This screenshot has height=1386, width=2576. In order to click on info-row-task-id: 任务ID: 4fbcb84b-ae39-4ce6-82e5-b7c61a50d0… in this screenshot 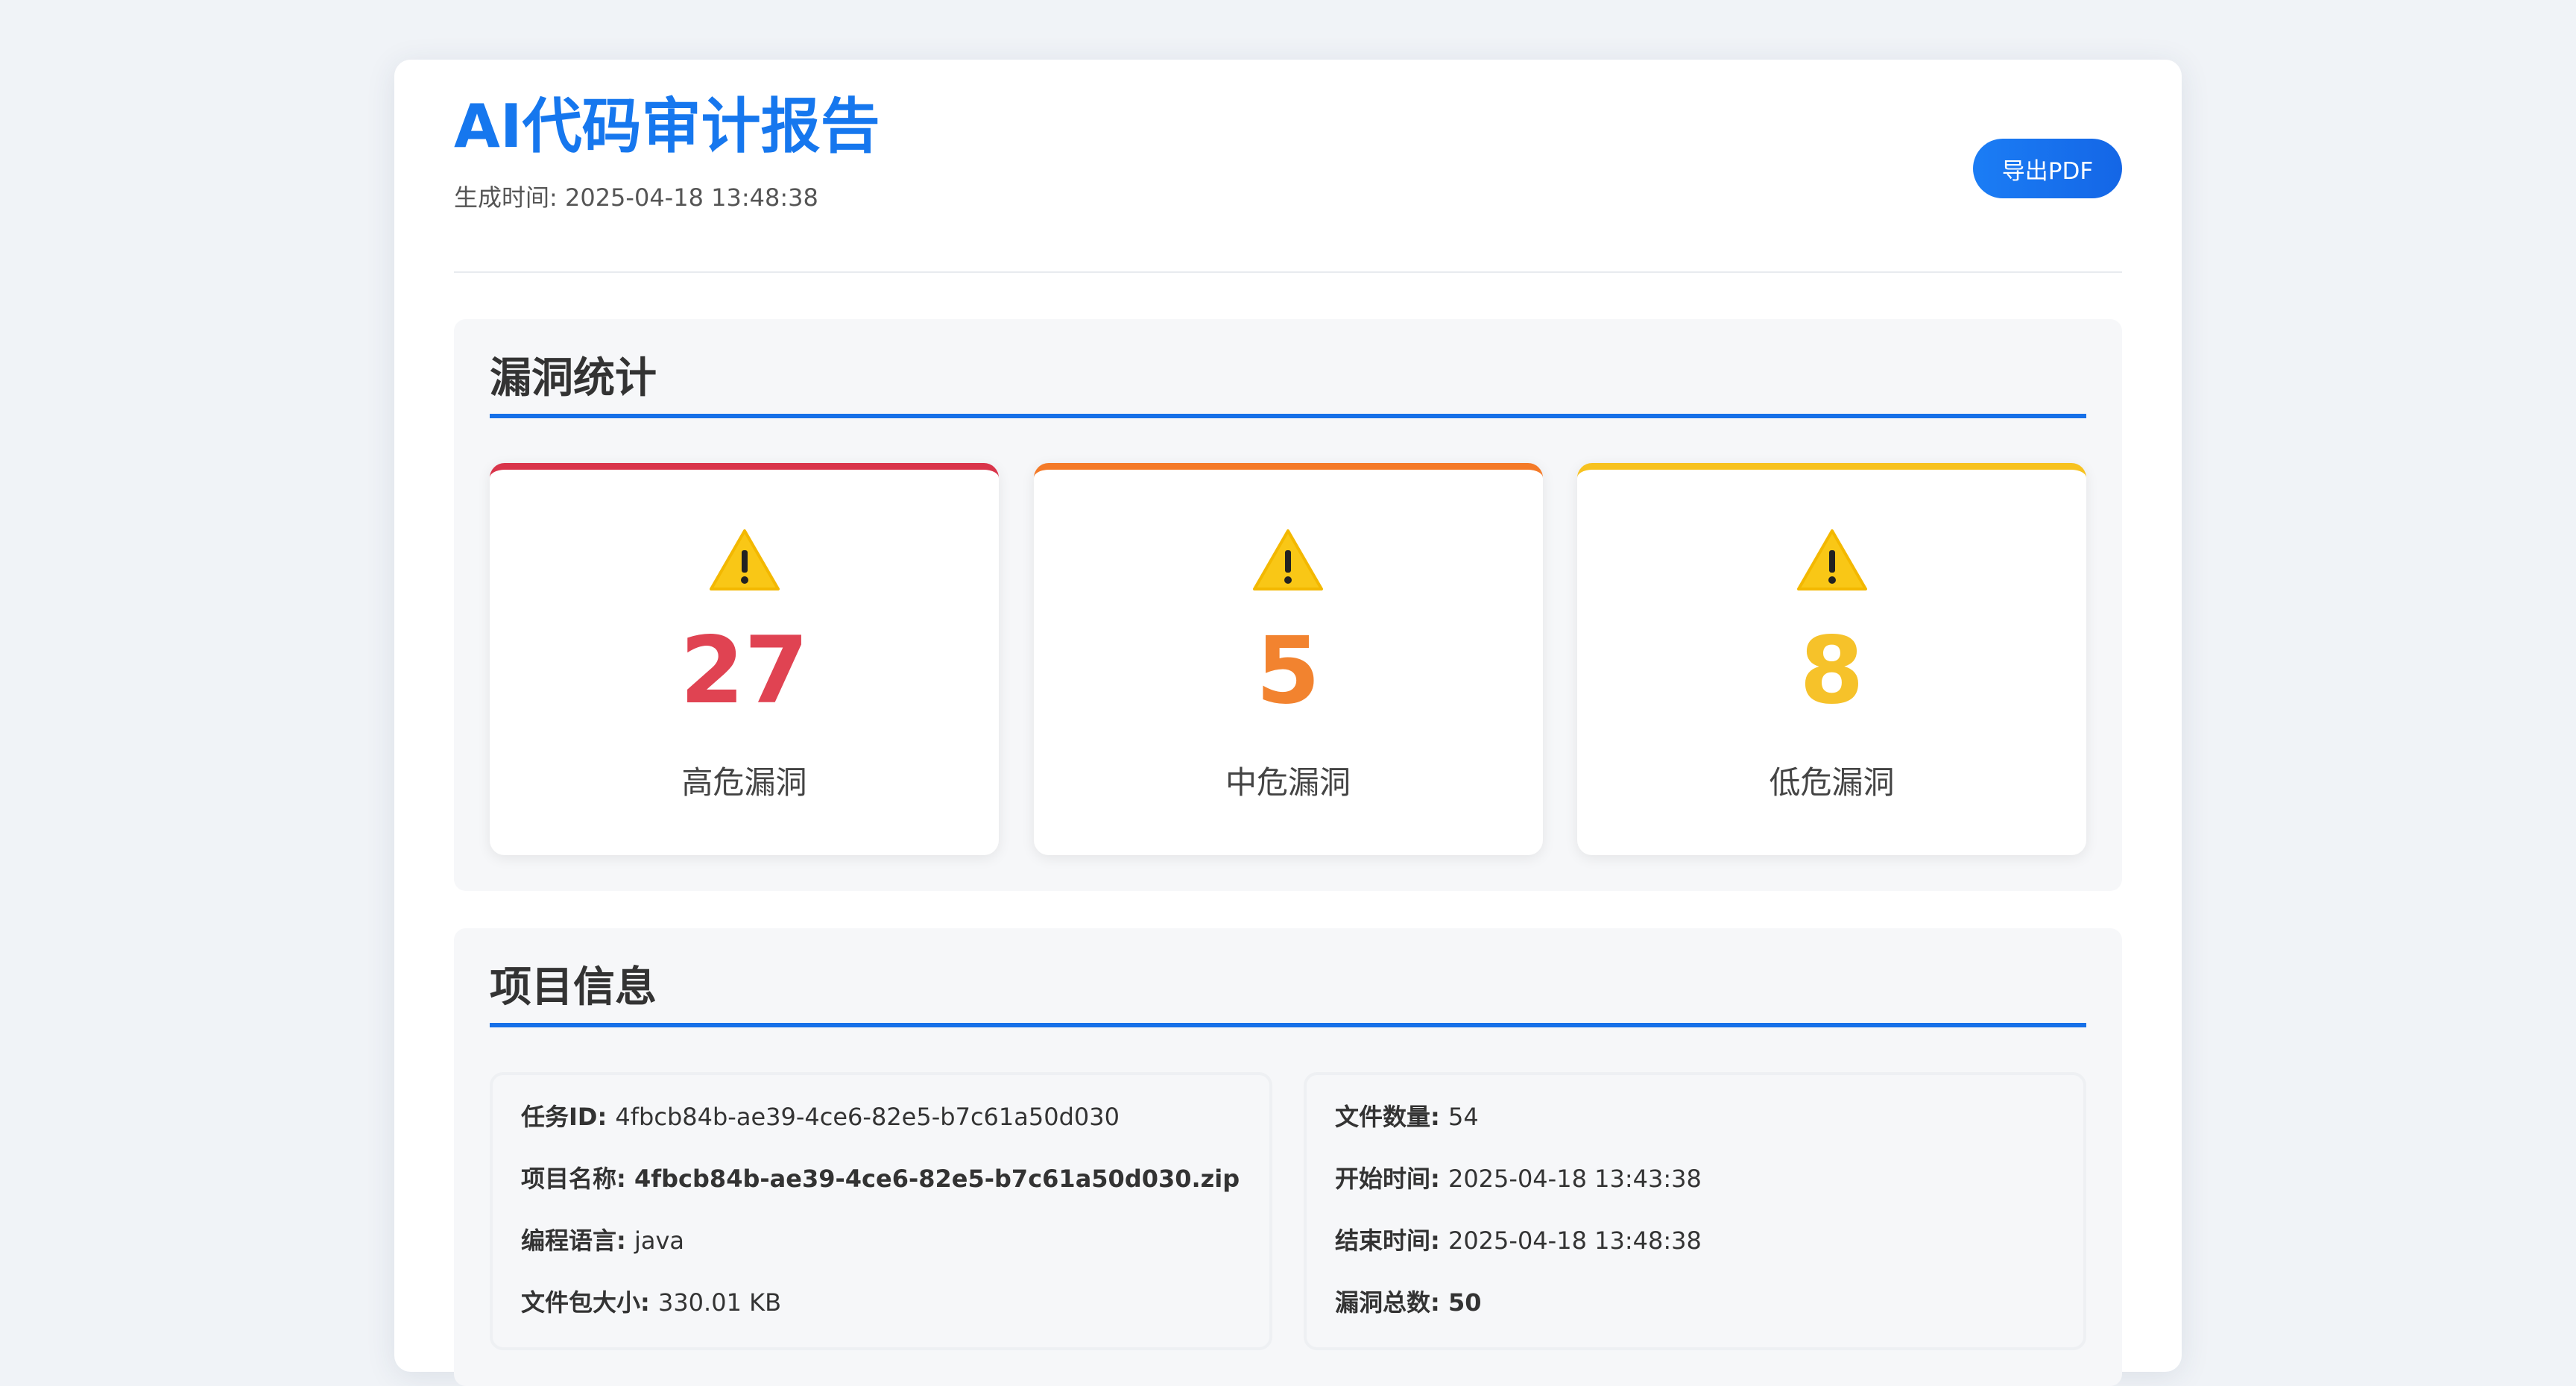, I will do `click(881, 1117)`.